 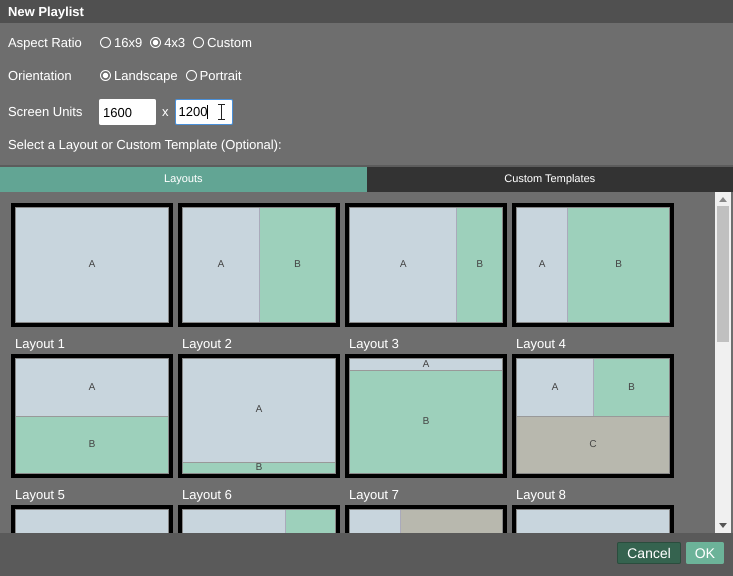 I want to click on tab: Custom Templates, so click(x=549, y=179).